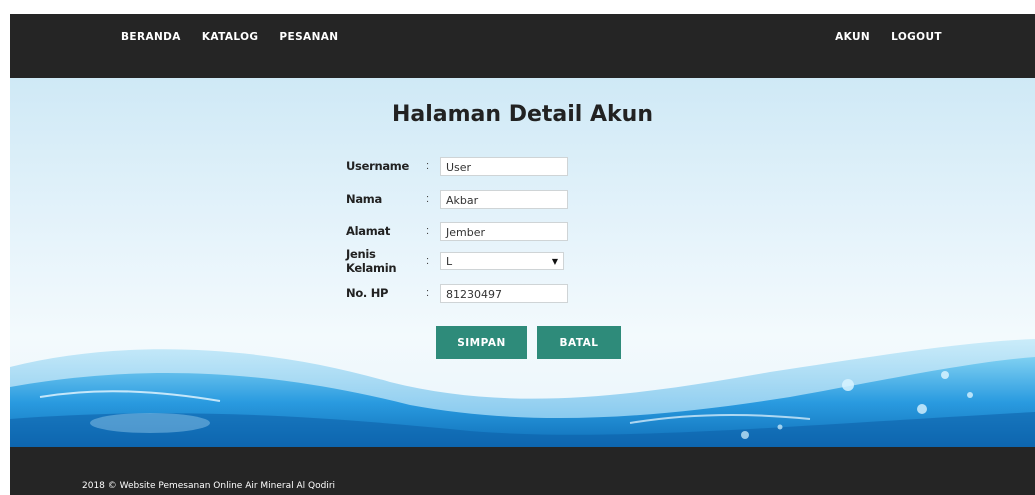 The width and height of the screenshot is (1035, 495). Describe the element at coordinates (852, 37) in the screenshot. I see `nav-link-akun: AKUN` at that location.